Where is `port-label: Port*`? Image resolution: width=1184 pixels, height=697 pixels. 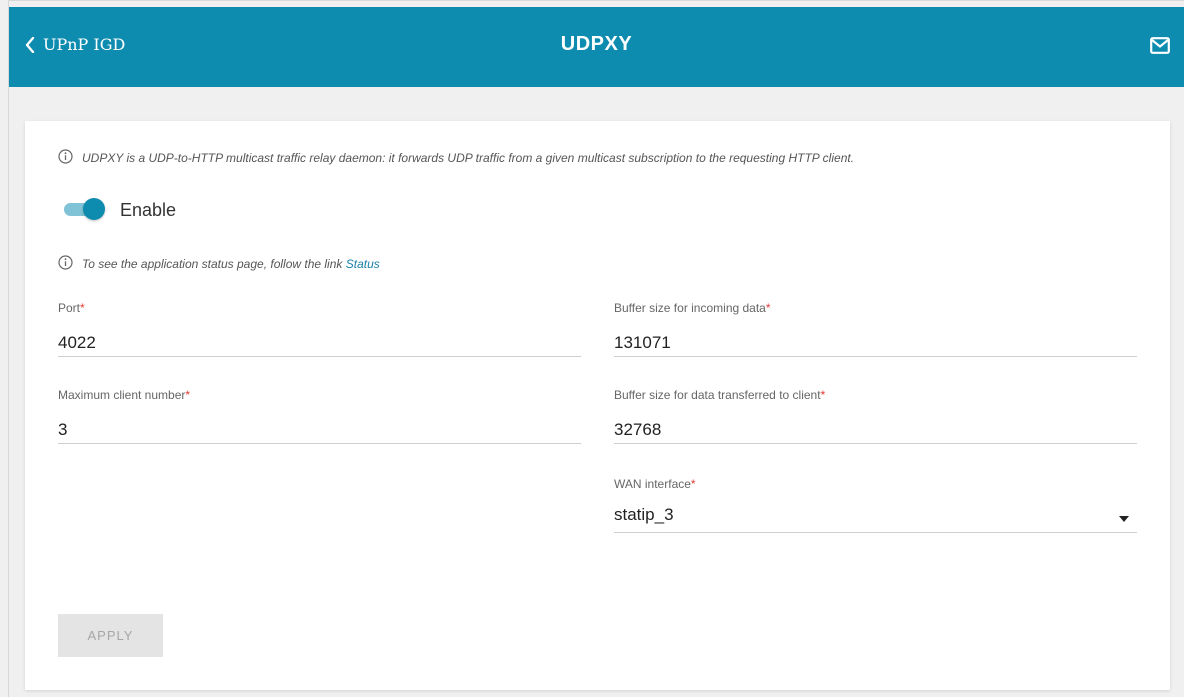
port-label: Port* is located at coordinates (71, 308).